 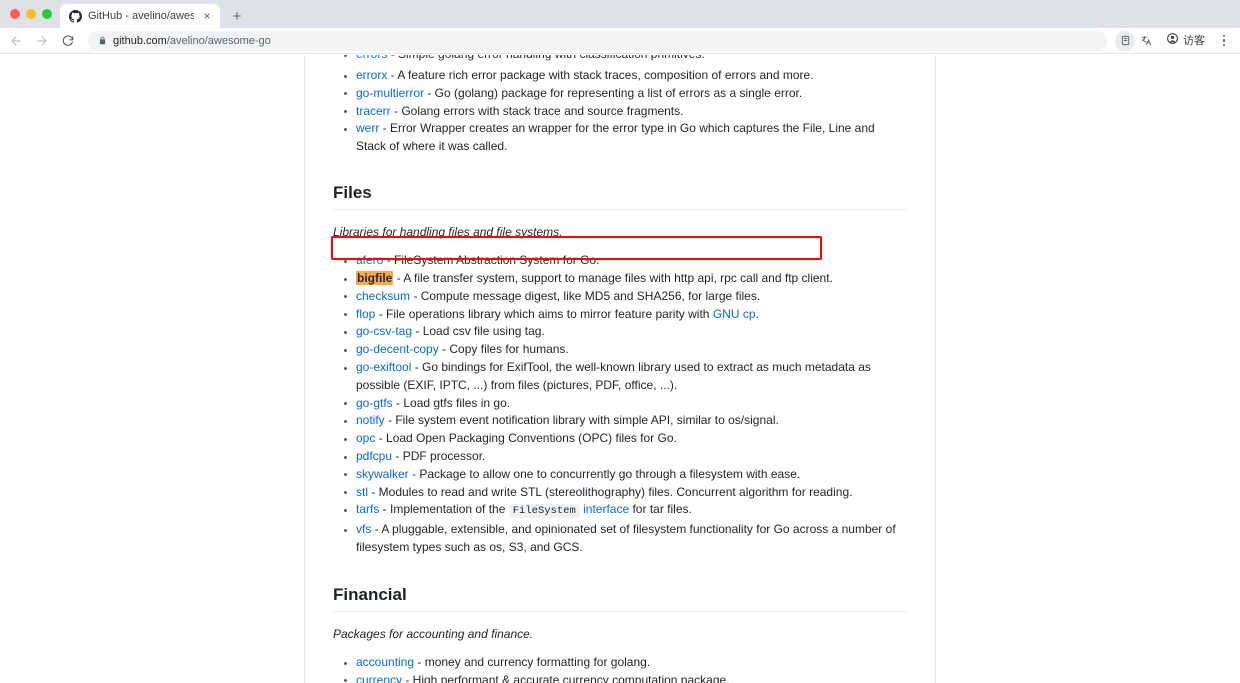 I want to click on package-link-currency: currency, so click(x=379, y=678).